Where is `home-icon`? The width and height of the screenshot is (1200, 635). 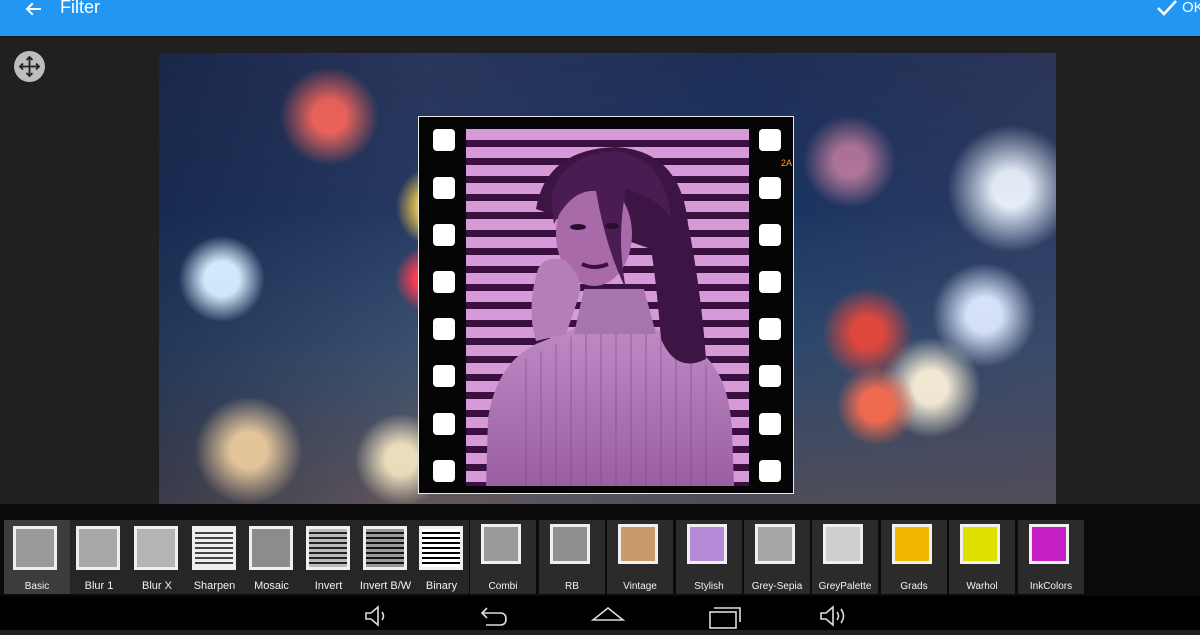
home-icon is located at coordinates (608, 613).